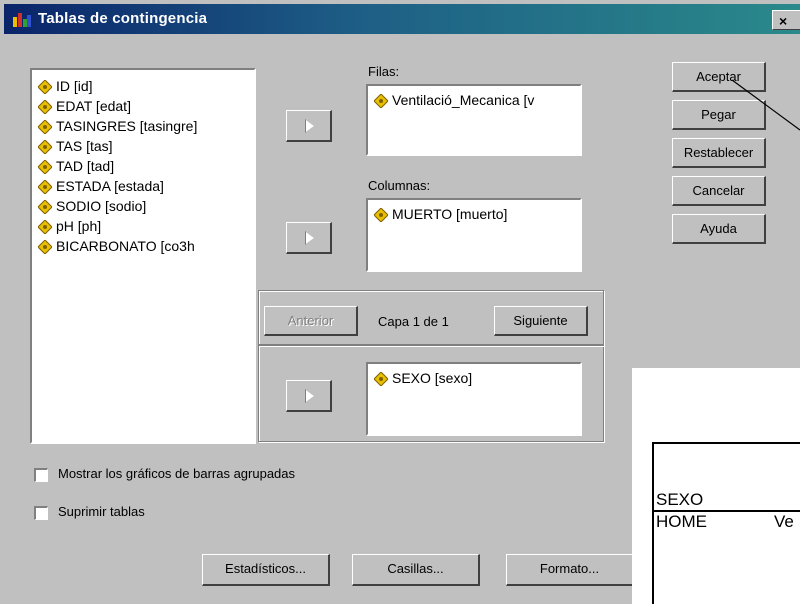 The width and height of the screenshot is (800, 604). I want to click on annotation-pointer-line, so click(765, 105).